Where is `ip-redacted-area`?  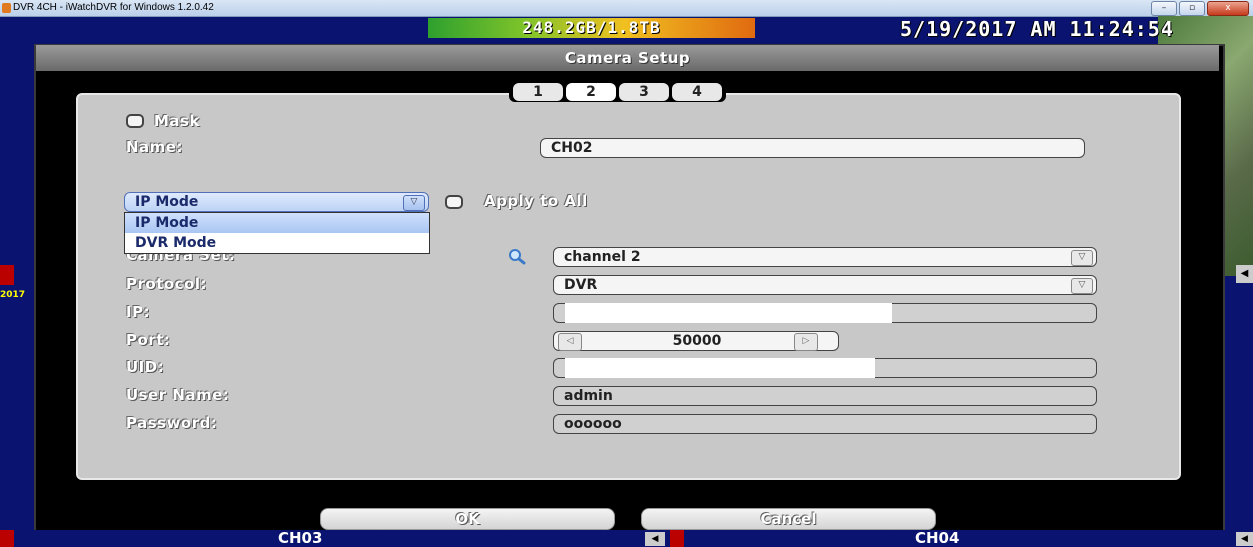 ip-redacted-area is located at coordinates (728, 313).